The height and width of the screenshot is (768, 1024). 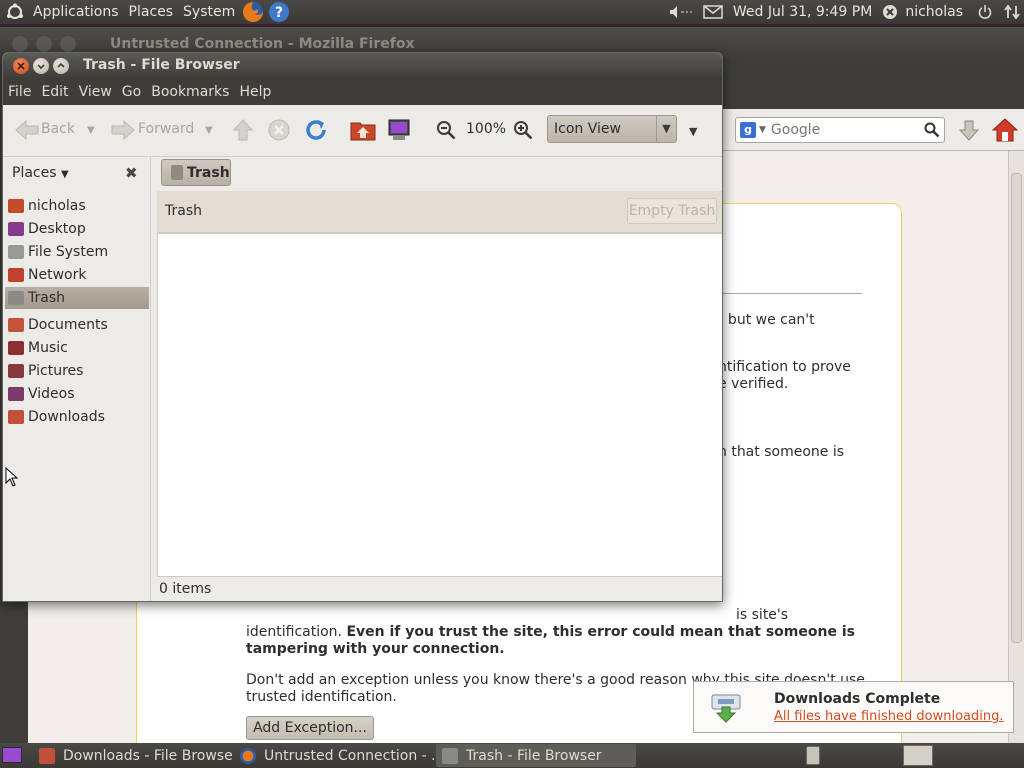 What do you see at coordinates (131, 92) in the screenshot?
I see `menu-go: Go` at bounding box center [131, 92].